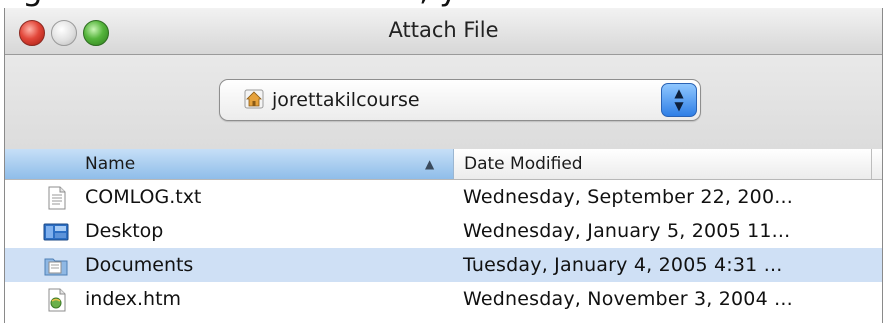  What do you see at coordinates (56, 232) in the screenshot?
I see `desktop-folder-icon` at bounding box center [56, 232].